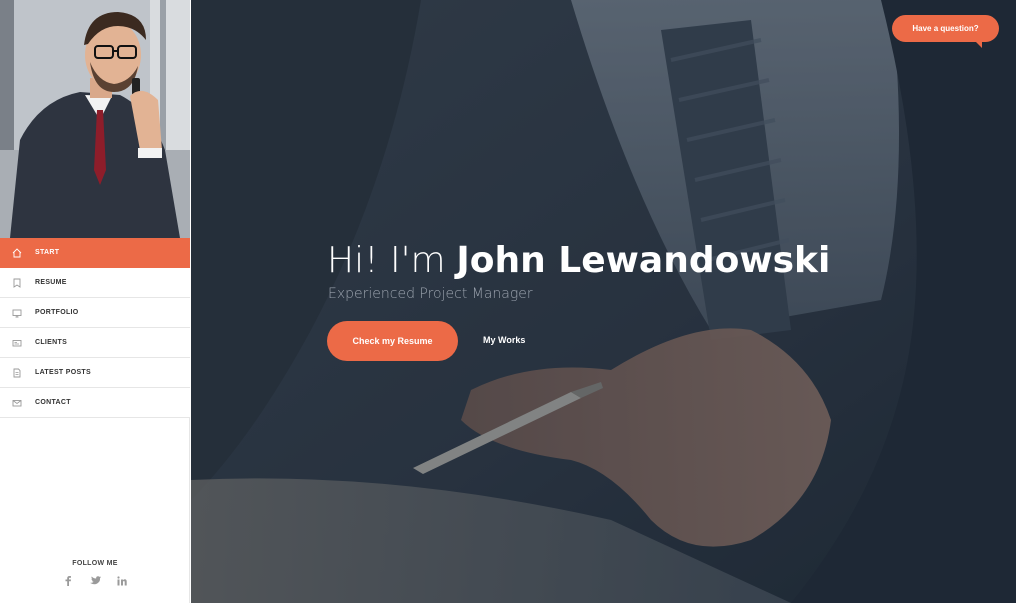 The height and width of the screenshot is (603, 1016). Describe the element at coordinates (17, 313) in the screenshot. I see `monitor-icon` at that location.